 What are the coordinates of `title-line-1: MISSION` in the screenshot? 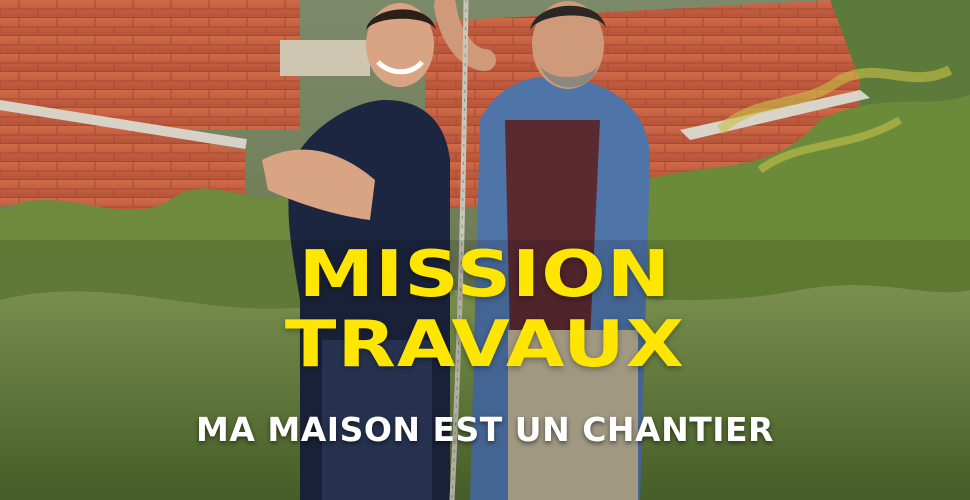 It's located at (485, 275).